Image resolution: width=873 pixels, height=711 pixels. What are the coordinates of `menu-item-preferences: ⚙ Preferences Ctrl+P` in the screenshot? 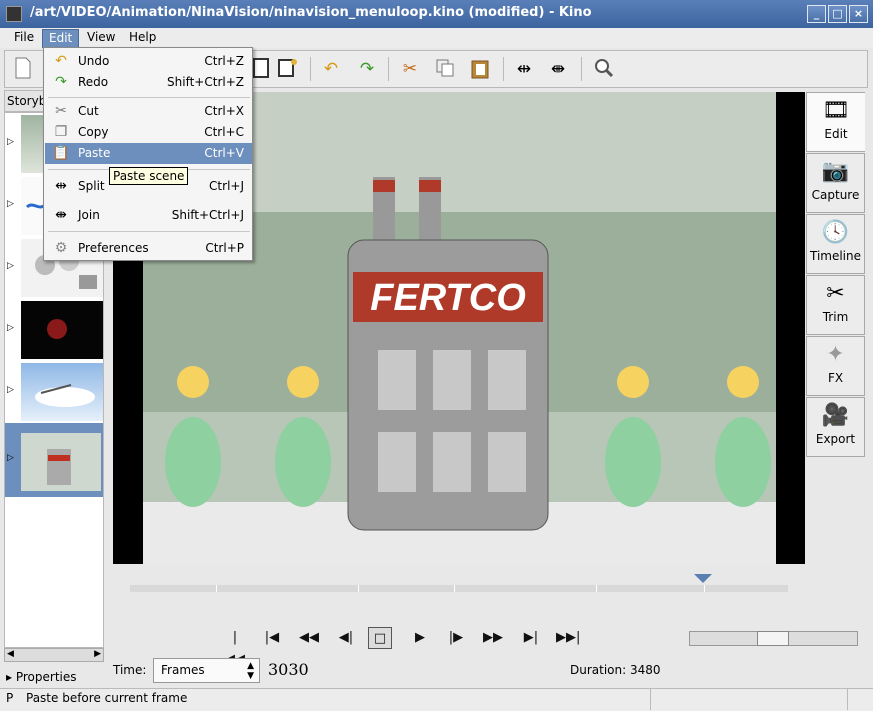 It's located at (148, 248).